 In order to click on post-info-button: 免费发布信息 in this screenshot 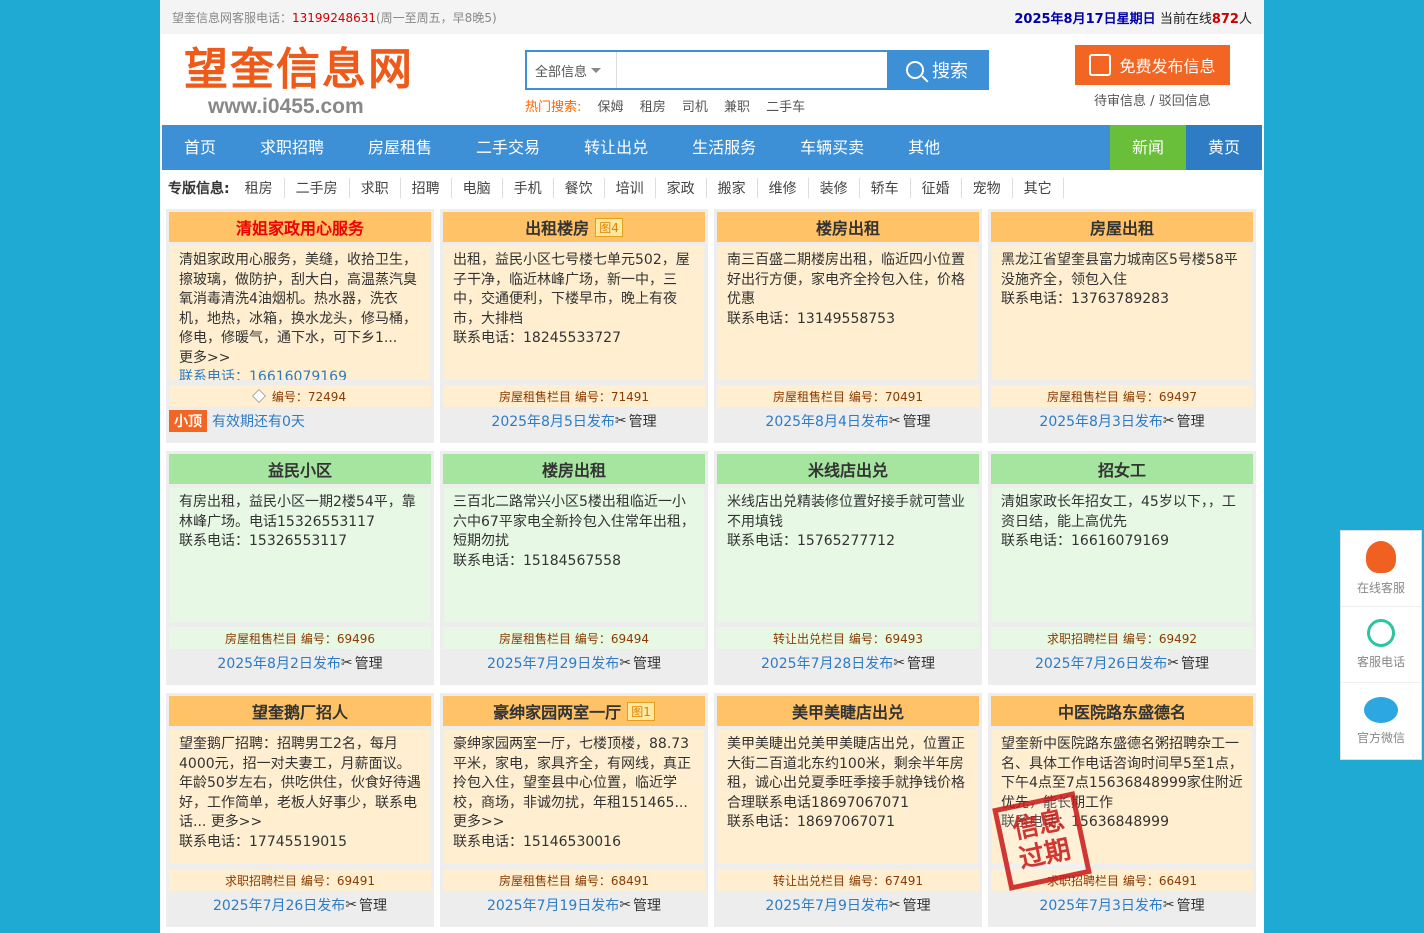, I will do `click(1152, 65)`.